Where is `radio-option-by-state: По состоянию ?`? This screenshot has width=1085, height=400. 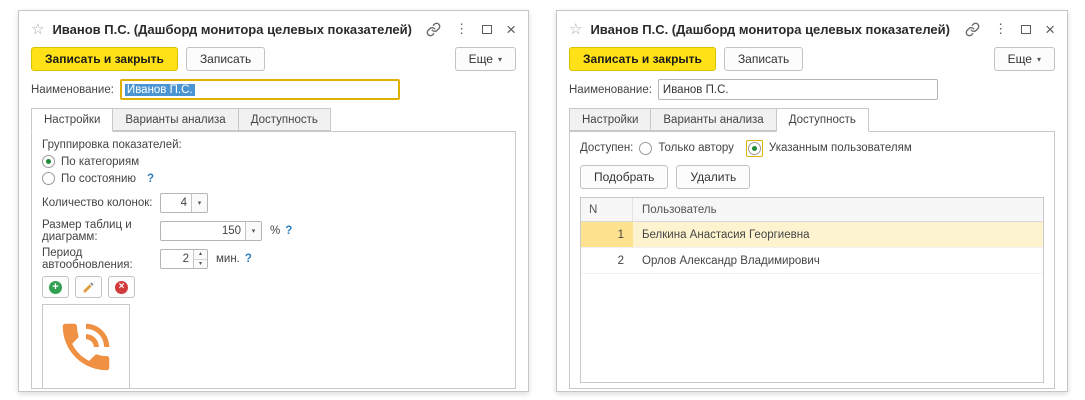
radio-option-by-state: По состоянию ? is located at coordinates (273, 178).